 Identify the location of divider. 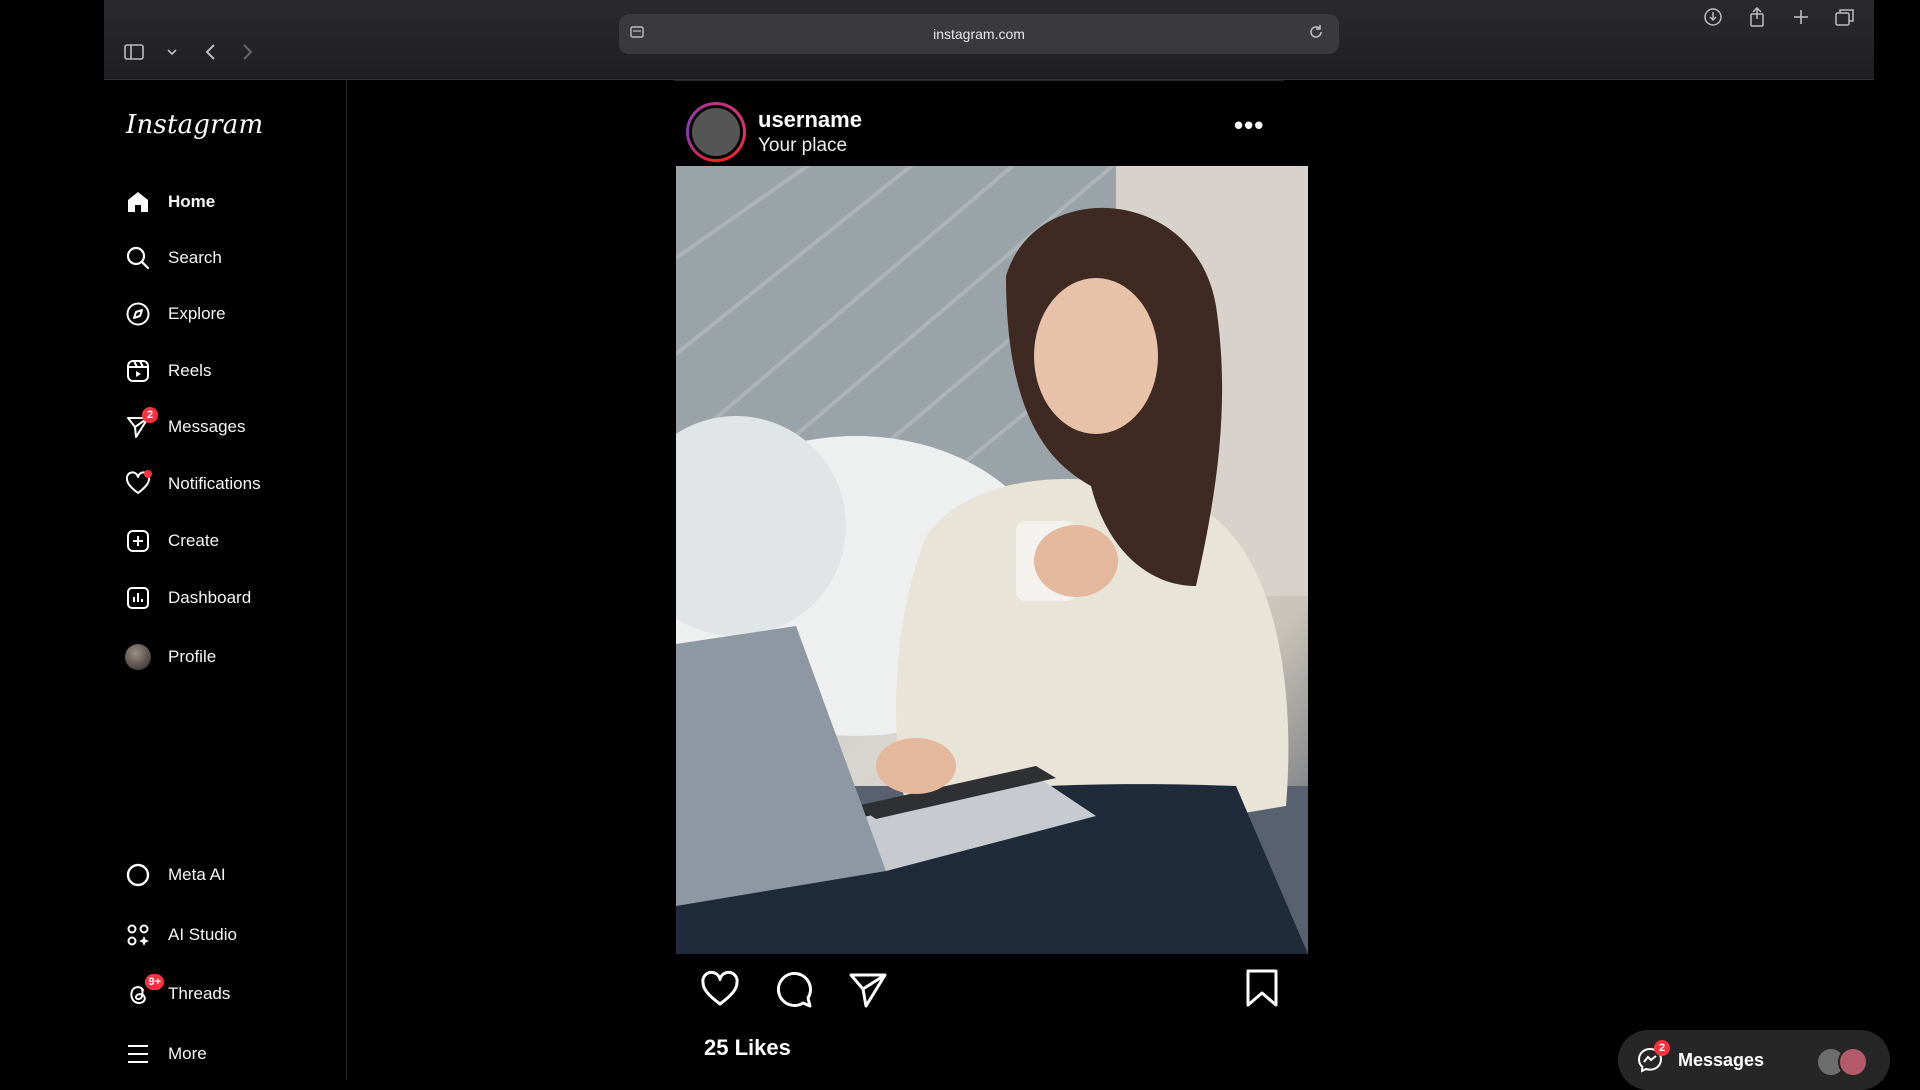
(979, 80).